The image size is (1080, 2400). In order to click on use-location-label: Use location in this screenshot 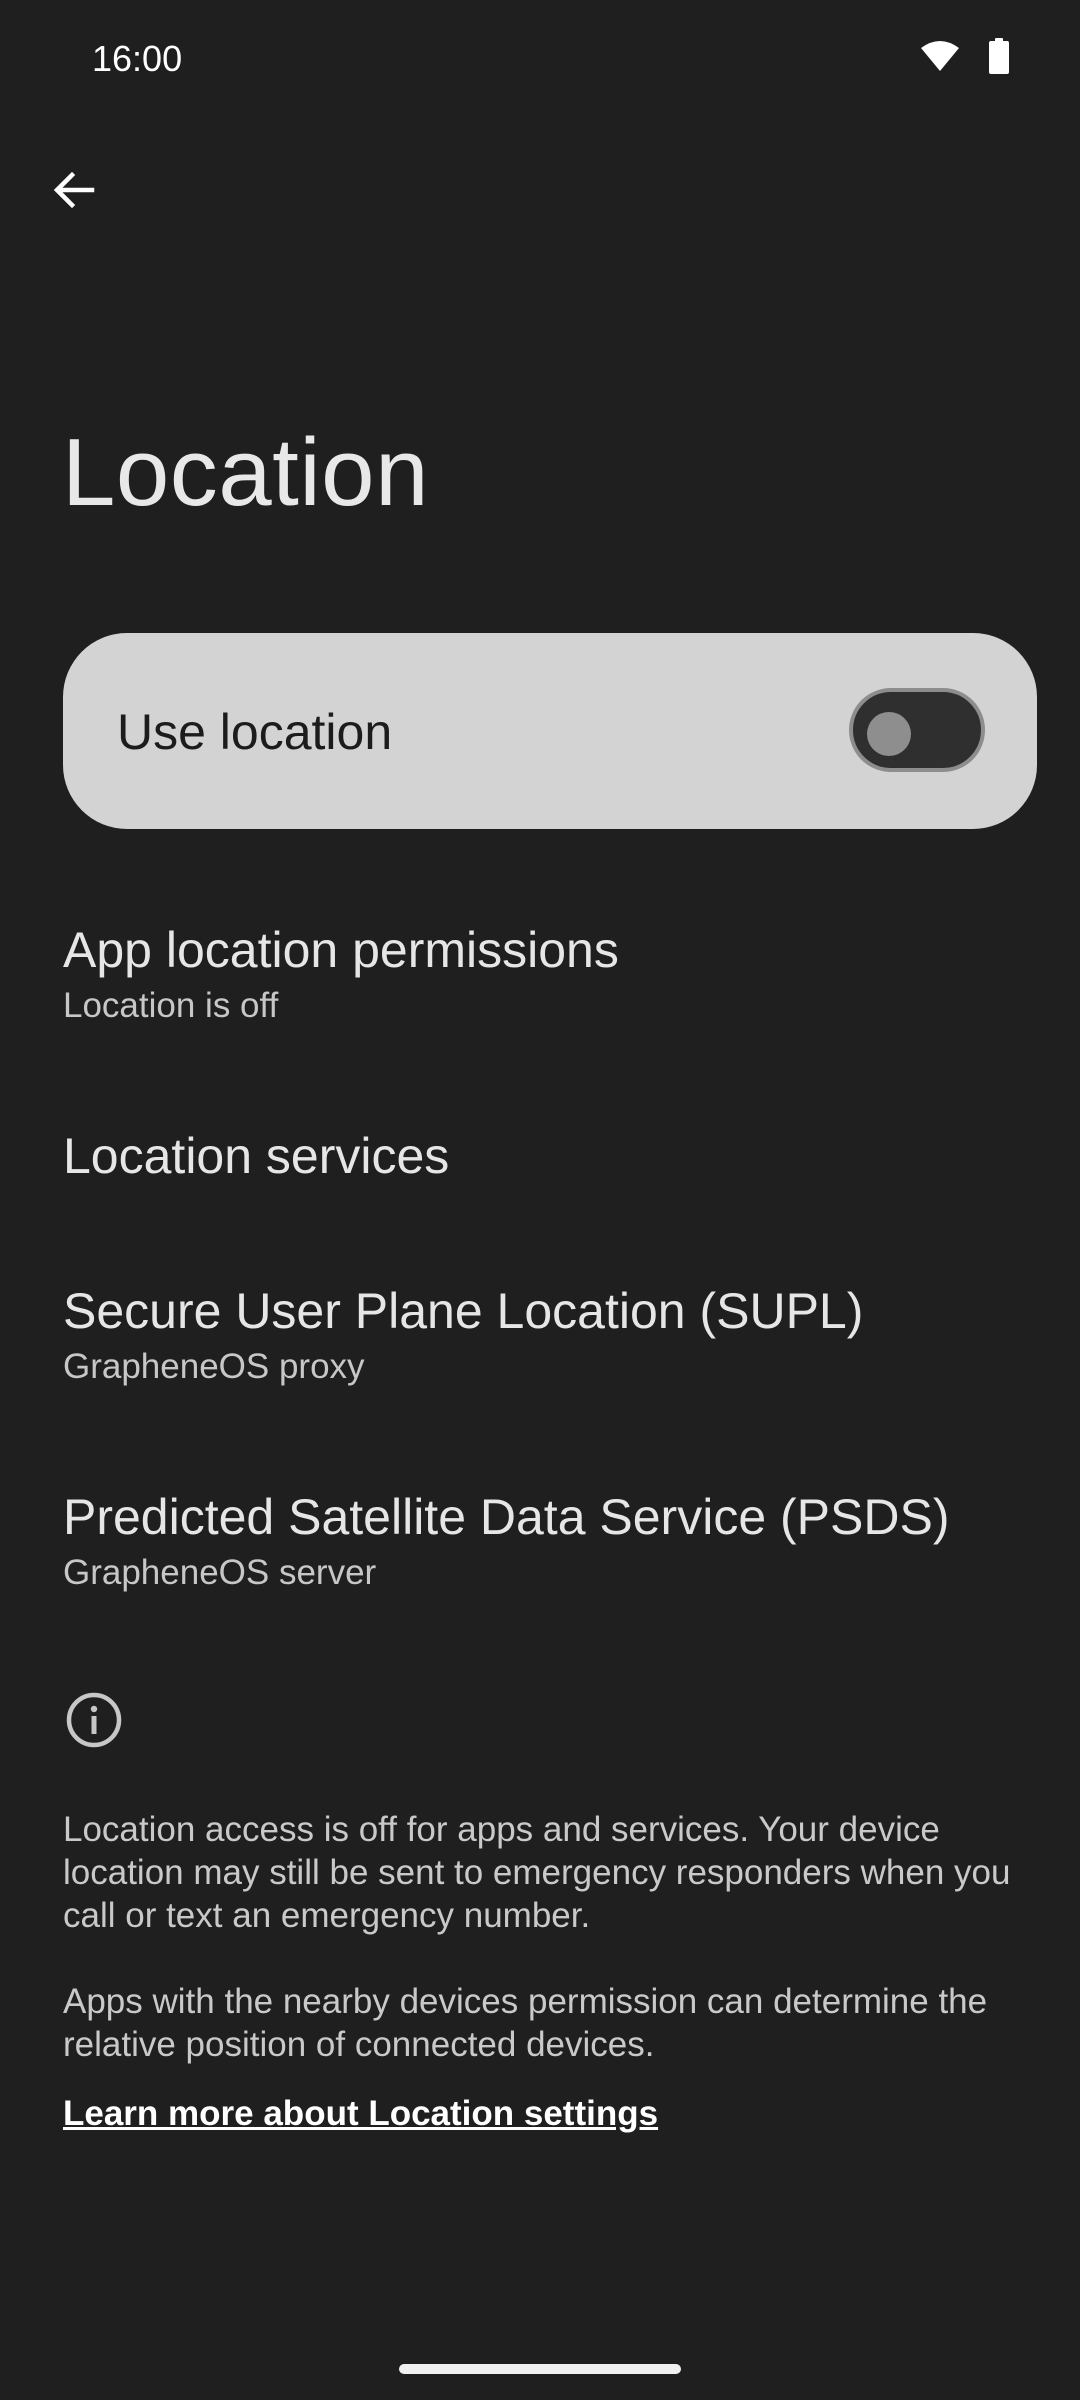, I will do `click(255, 732)`.